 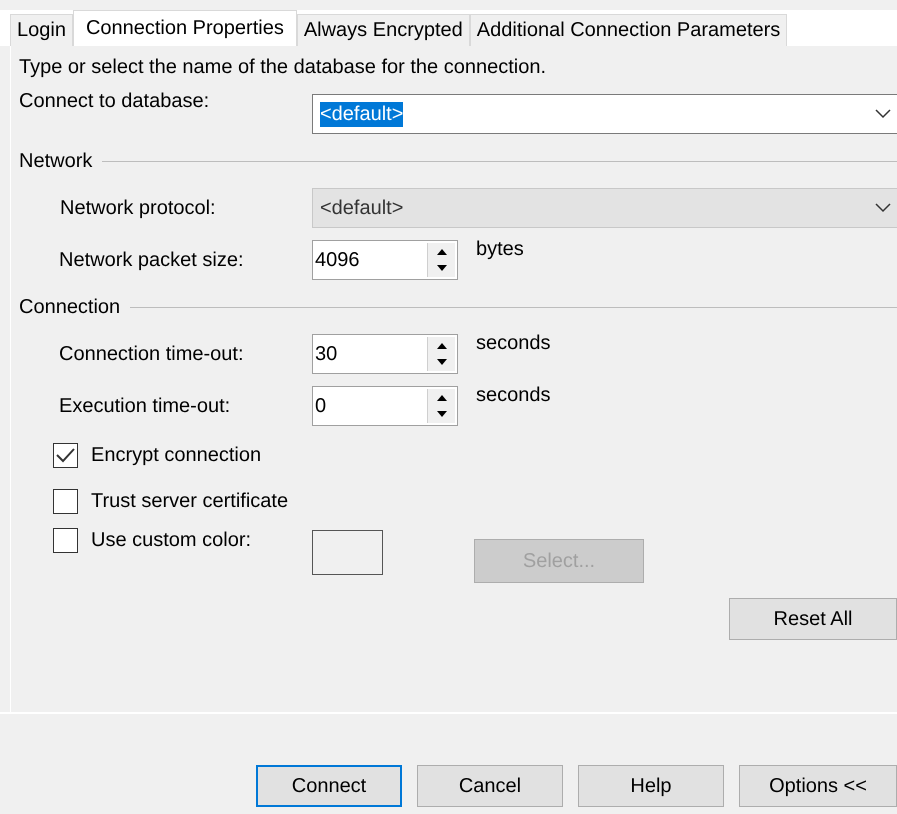 What do you see at coordinates (500, 249) in the screenshot?
I see `unit-label: bytes` at bounding box center [500, 249].